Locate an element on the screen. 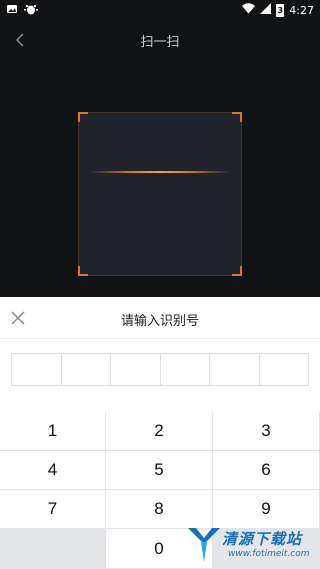  sheet-header: 请输入识别号 is located at coordinates (160, 318).